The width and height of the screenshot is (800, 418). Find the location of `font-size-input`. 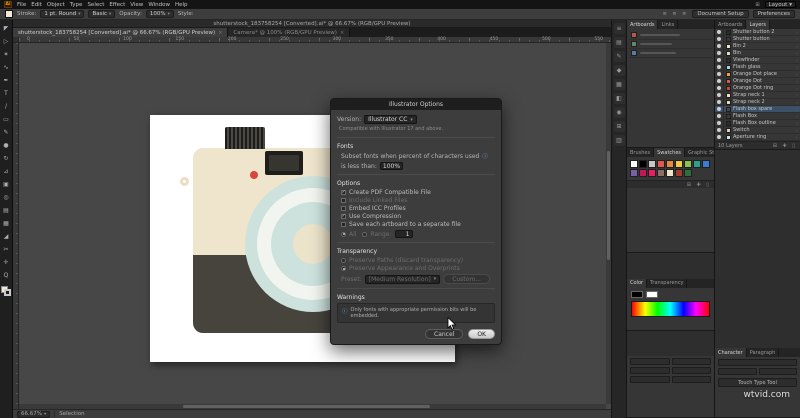

font-size-input is located at coordinates (737, 371).